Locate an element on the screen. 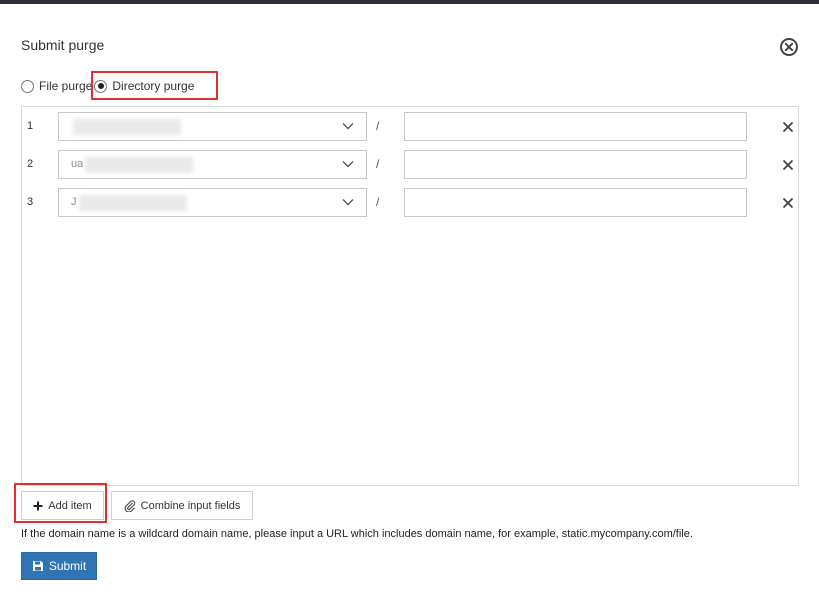 The height and width of the screenshot is (609, 819). purge-item-row: 1 / is located at coordinates (410, 127).